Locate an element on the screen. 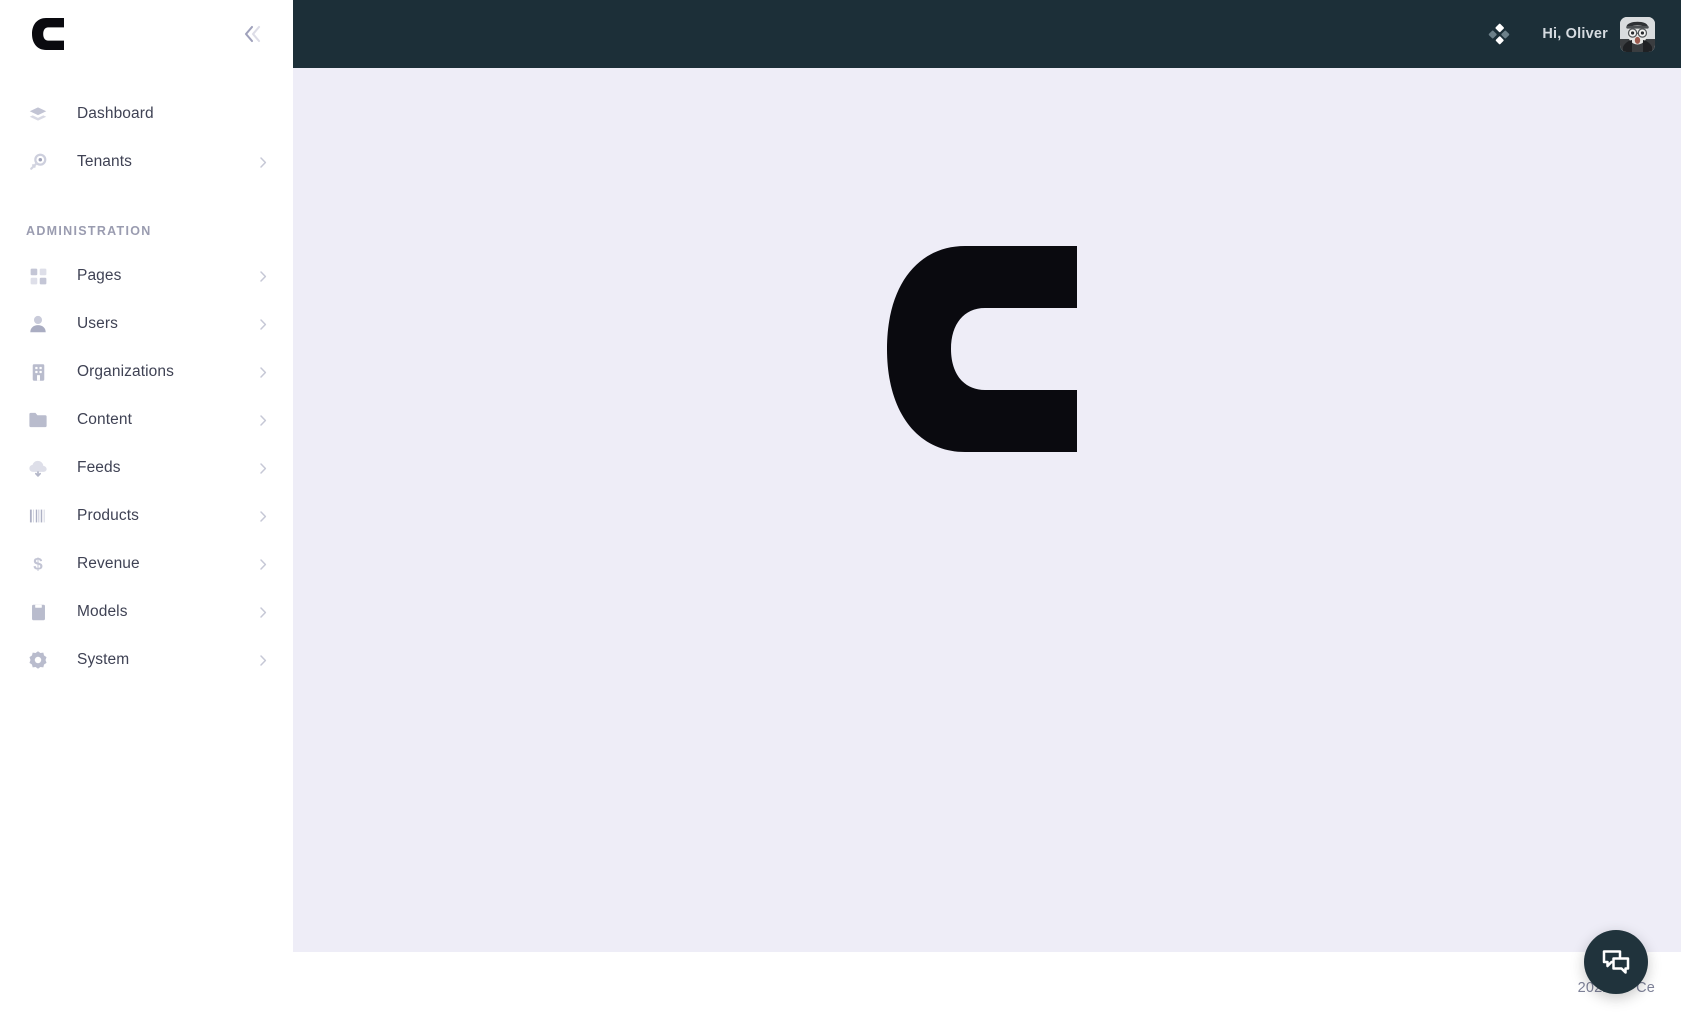 This screenshot has height=1024, width=1681. folder-icon is located at coordinates (38, 420).